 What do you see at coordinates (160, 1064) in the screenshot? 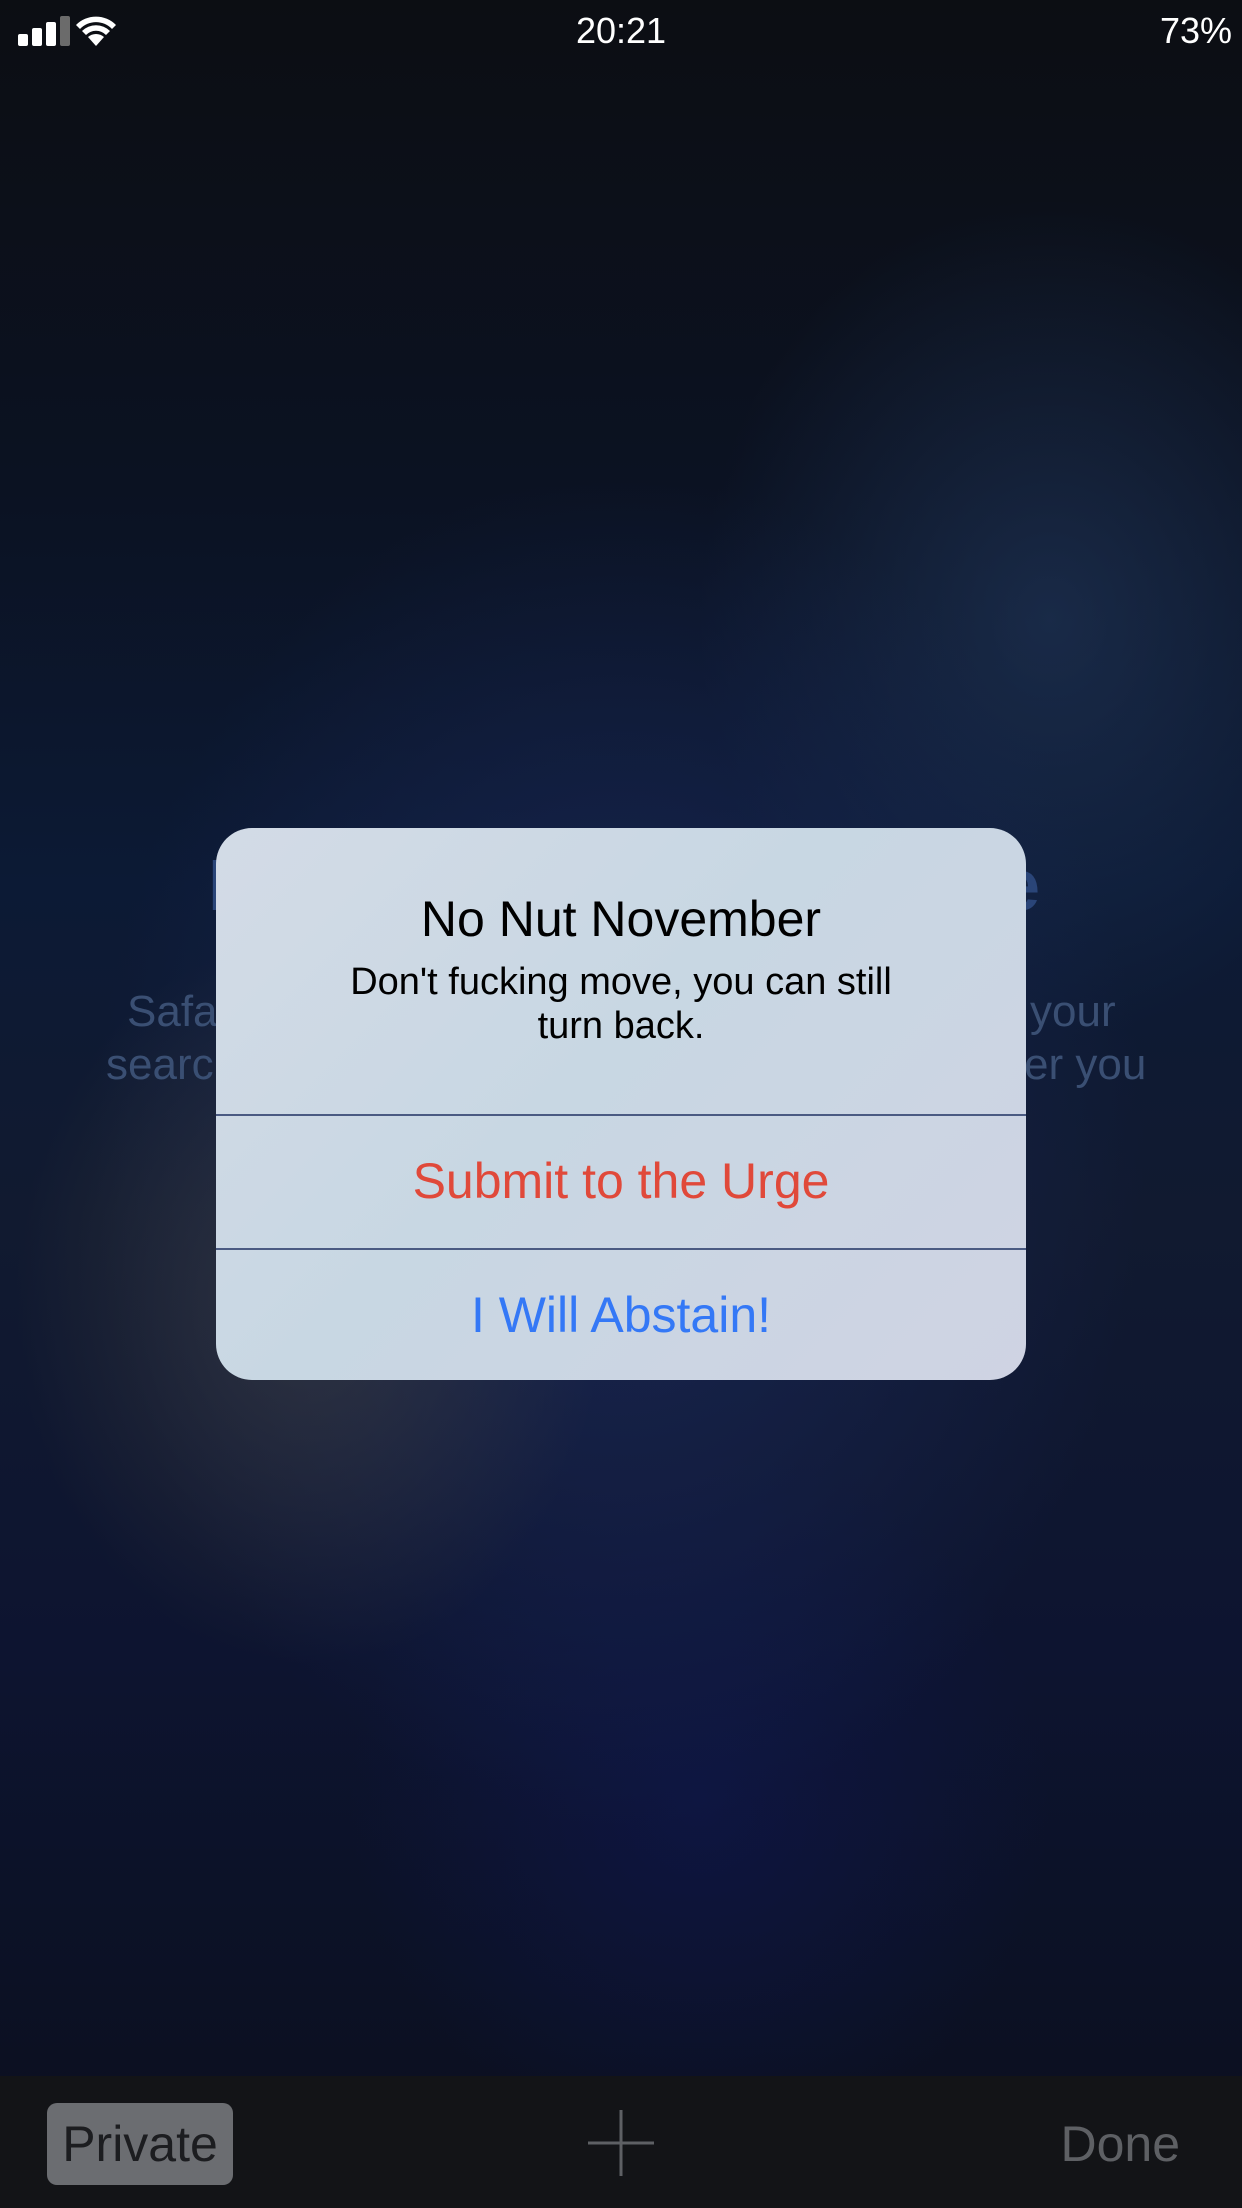
I see `background-text-line2-left: searc` at bounding box center [160, 1064].